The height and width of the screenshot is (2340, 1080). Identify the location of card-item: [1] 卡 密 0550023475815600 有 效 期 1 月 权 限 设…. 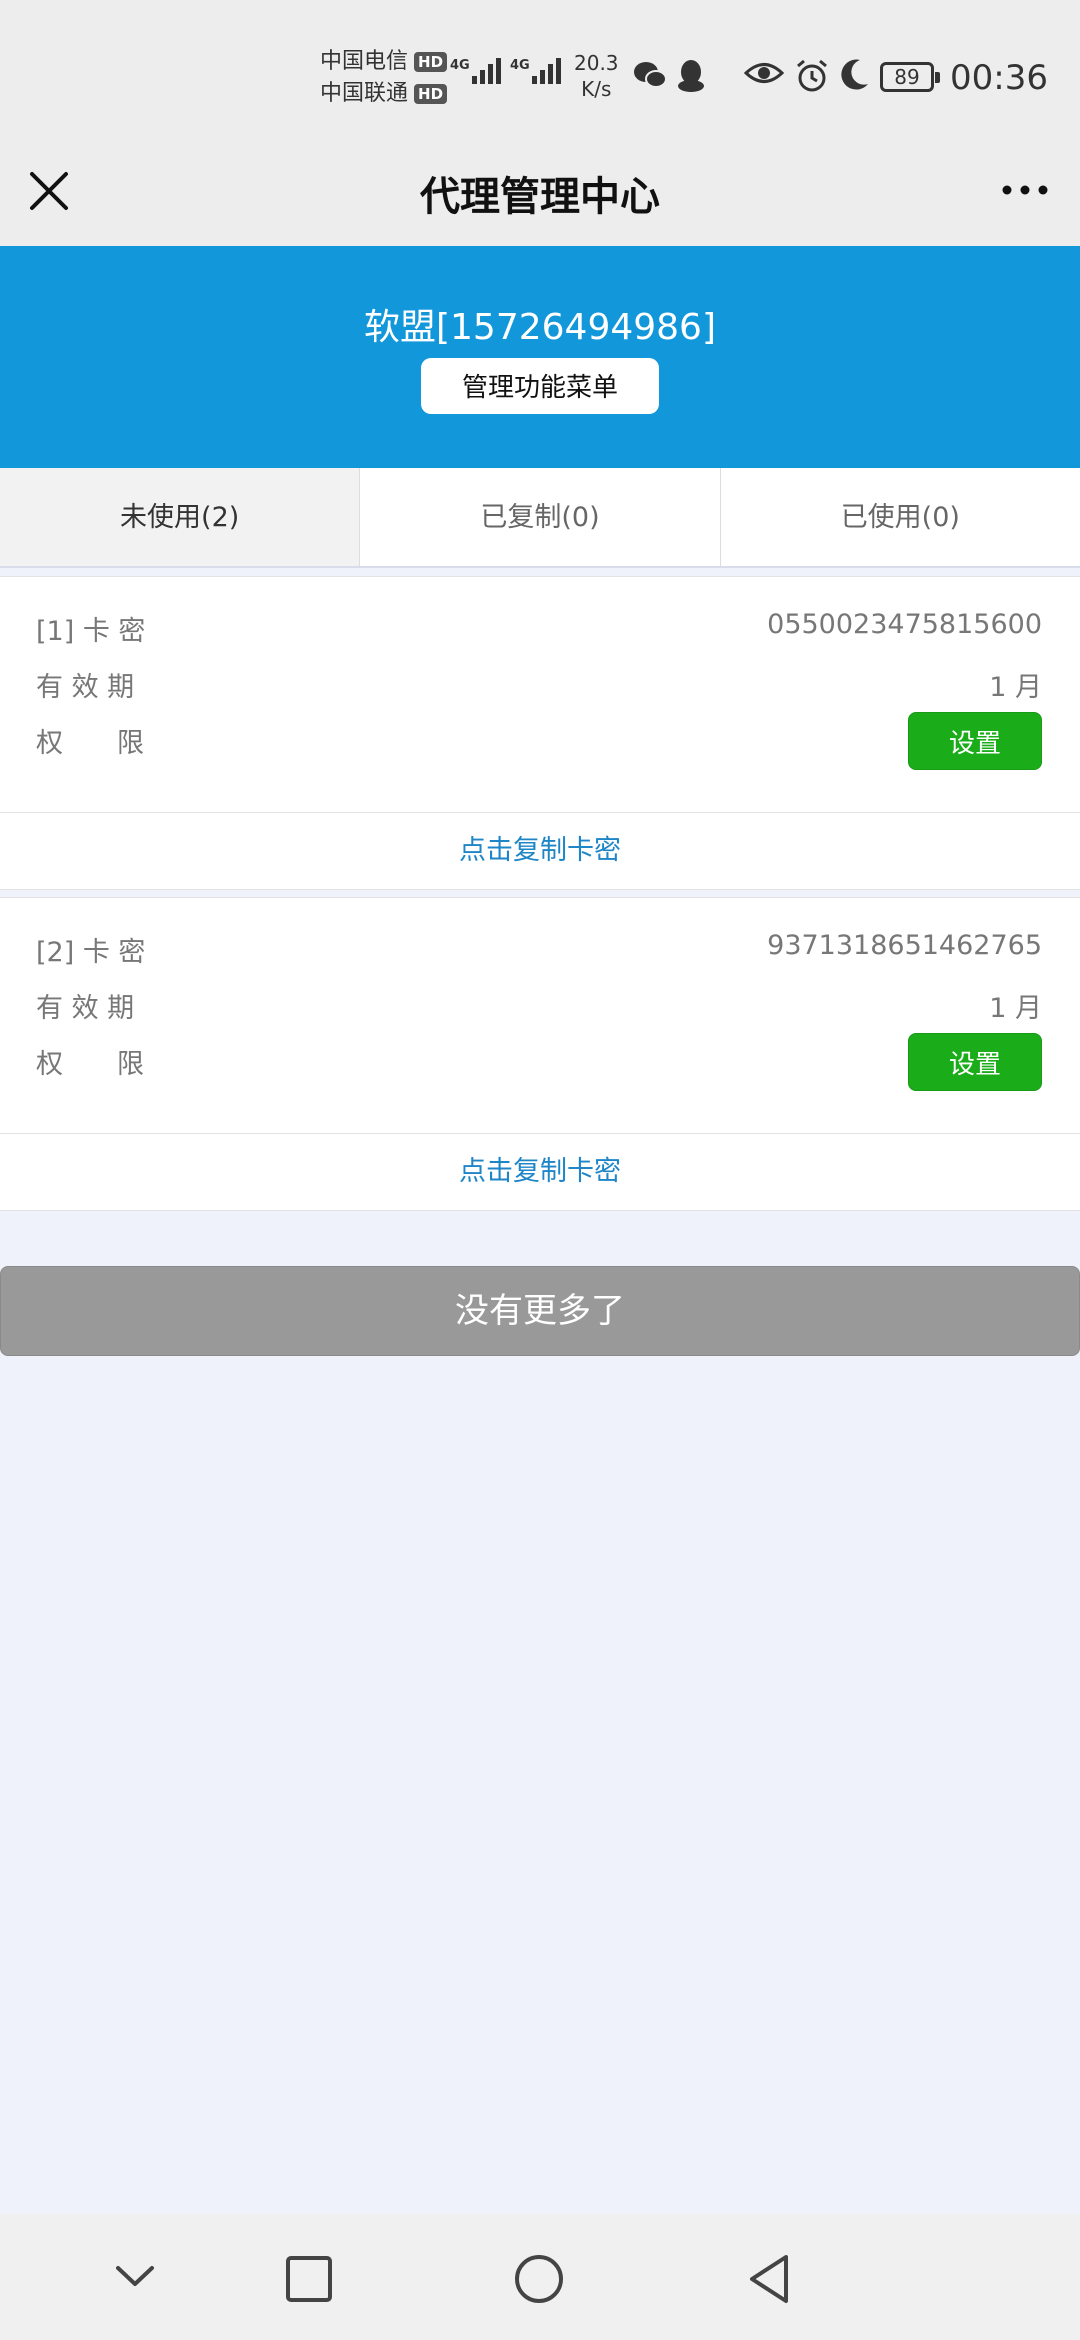
(540, 733).